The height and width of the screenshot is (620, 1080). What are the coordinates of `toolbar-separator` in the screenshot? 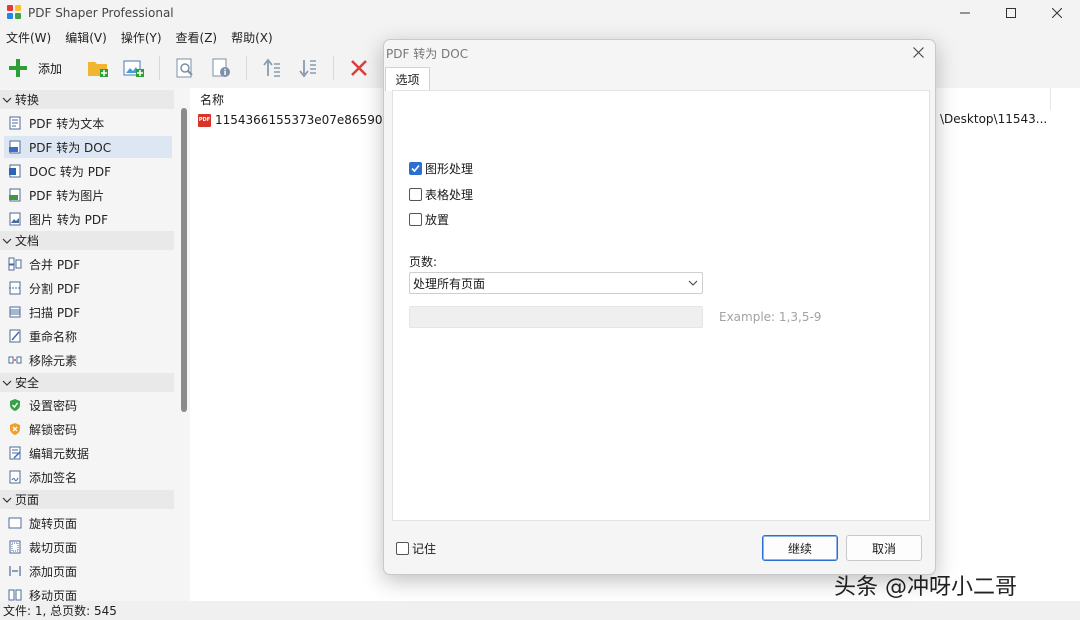 It's located at (247, 68).